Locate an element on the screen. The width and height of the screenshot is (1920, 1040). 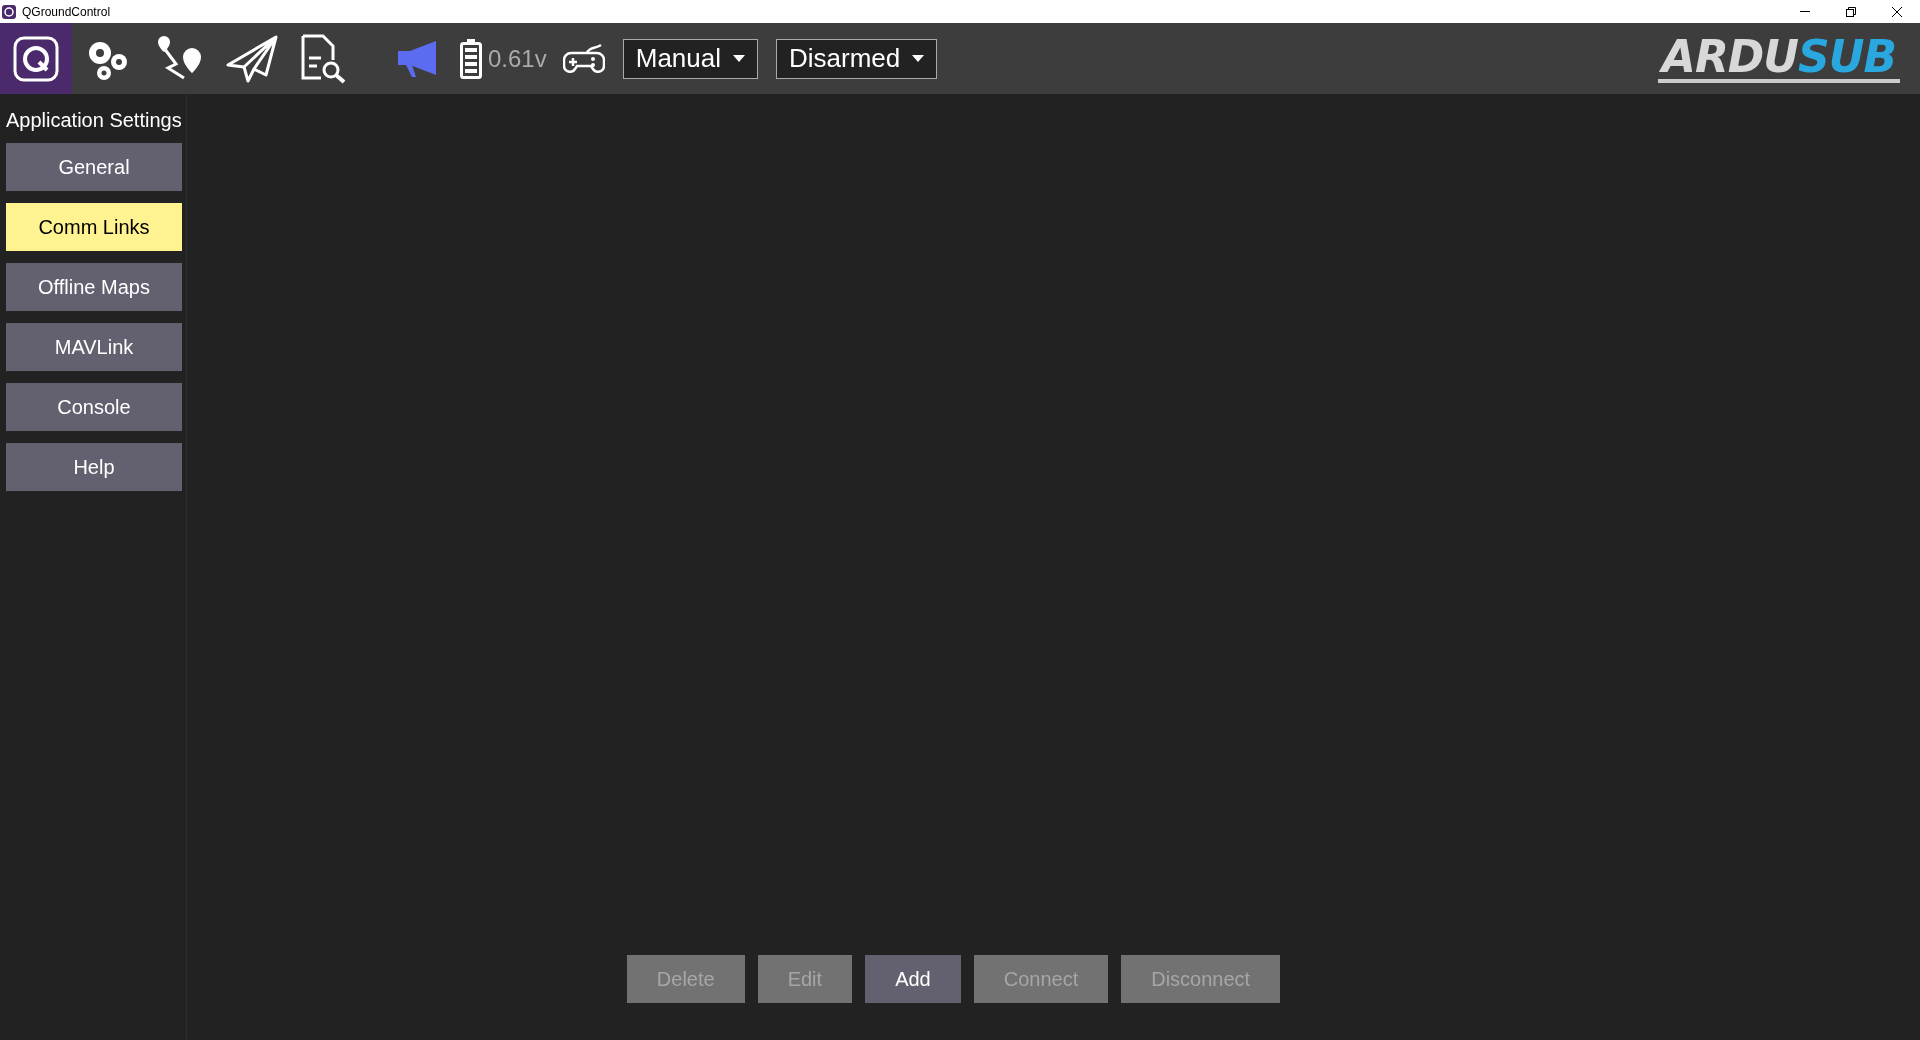
sidebar-item: Comm Links is located at coordinates (94, 227).